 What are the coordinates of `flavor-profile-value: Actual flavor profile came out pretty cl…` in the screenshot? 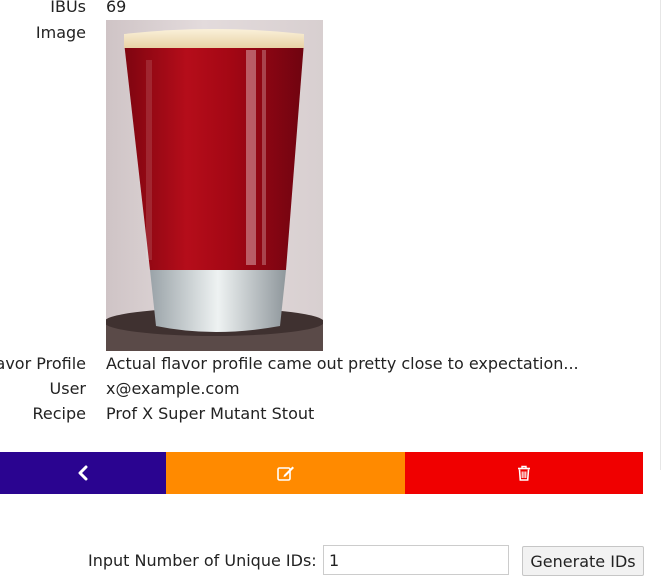 It's located at (342, 363).